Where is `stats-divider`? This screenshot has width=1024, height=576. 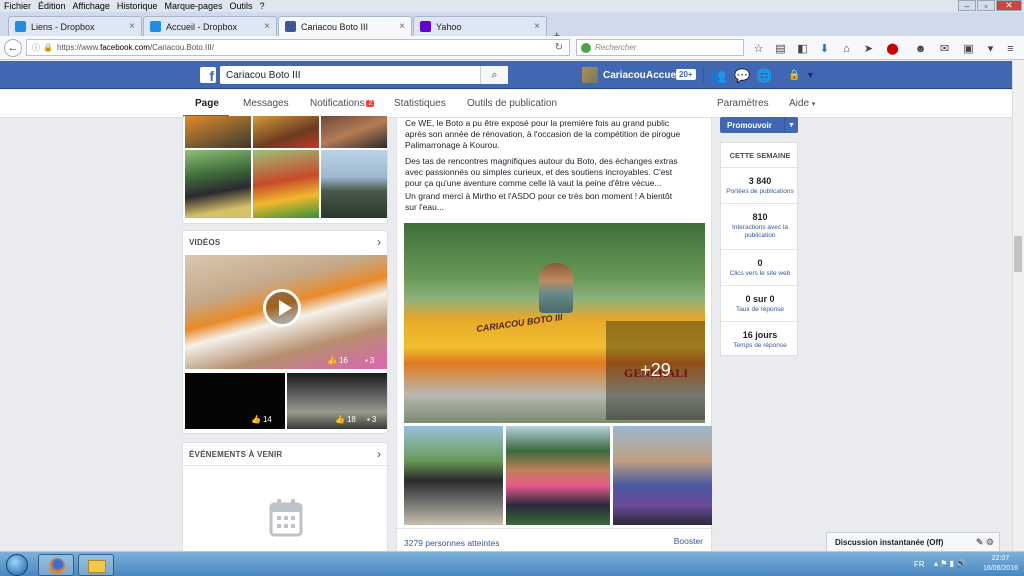 stats-divider is located at coordinates (760, 249).